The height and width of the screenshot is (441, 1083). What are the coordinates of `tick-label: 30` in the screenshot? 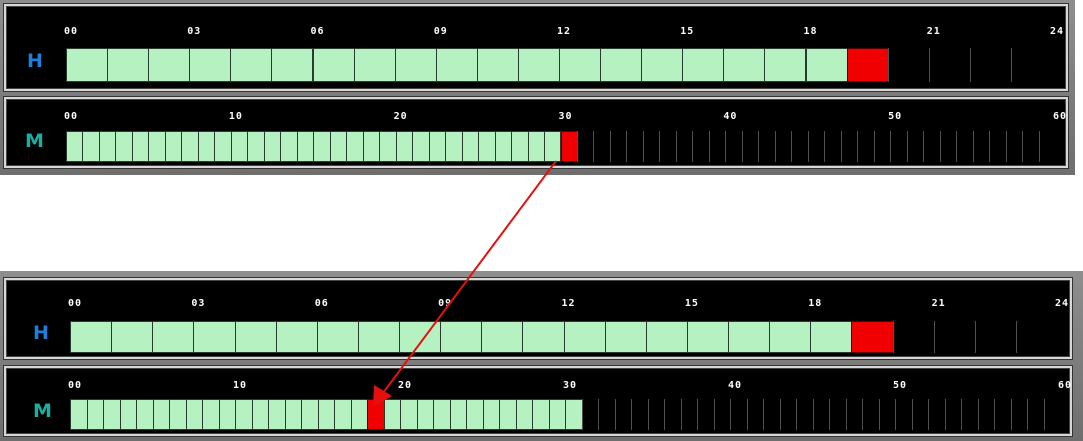 It's located at (570, 385).